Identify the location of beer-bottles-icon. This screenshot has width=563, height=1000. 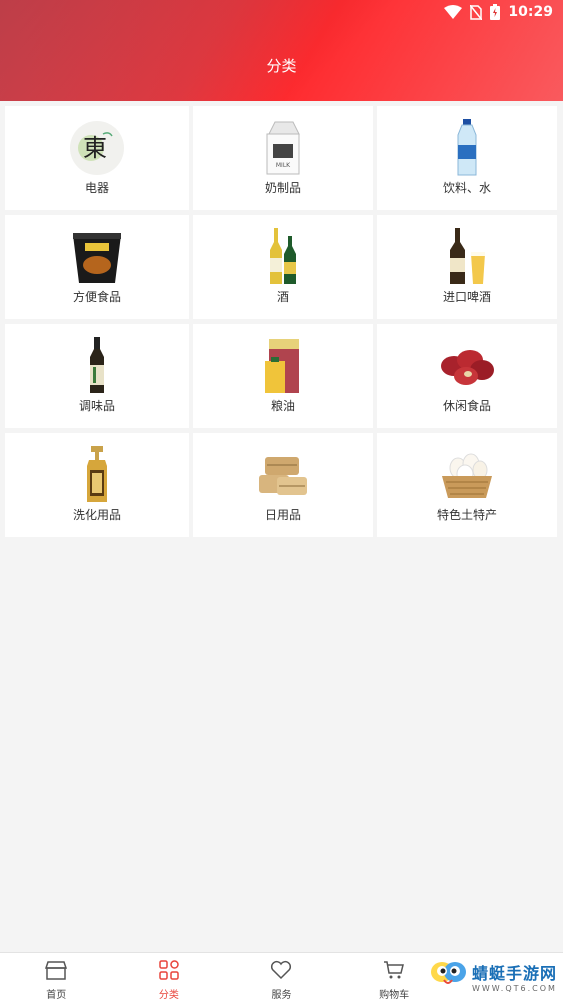
(283, 257).